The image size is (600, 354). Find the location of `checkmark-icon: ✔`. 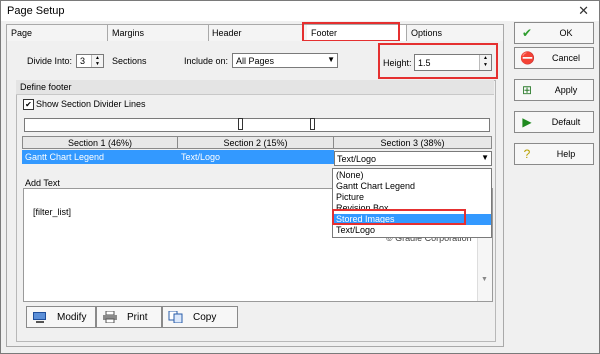

checkmark-icon: ✔ is located at coordinates (527, 33).